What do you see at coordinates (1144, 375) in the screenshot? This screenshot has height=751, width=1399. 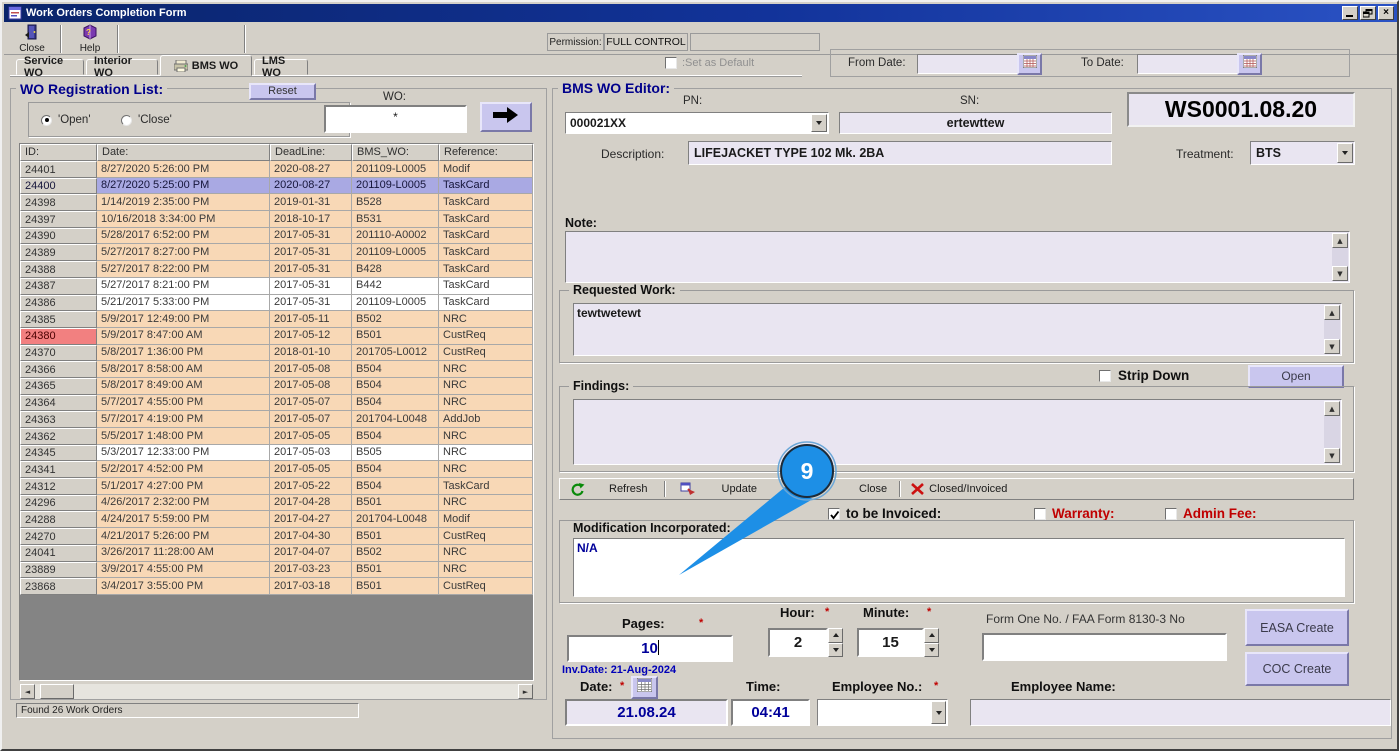 I see `strip-down: Strip Down` at bounding box center [1144, 375].